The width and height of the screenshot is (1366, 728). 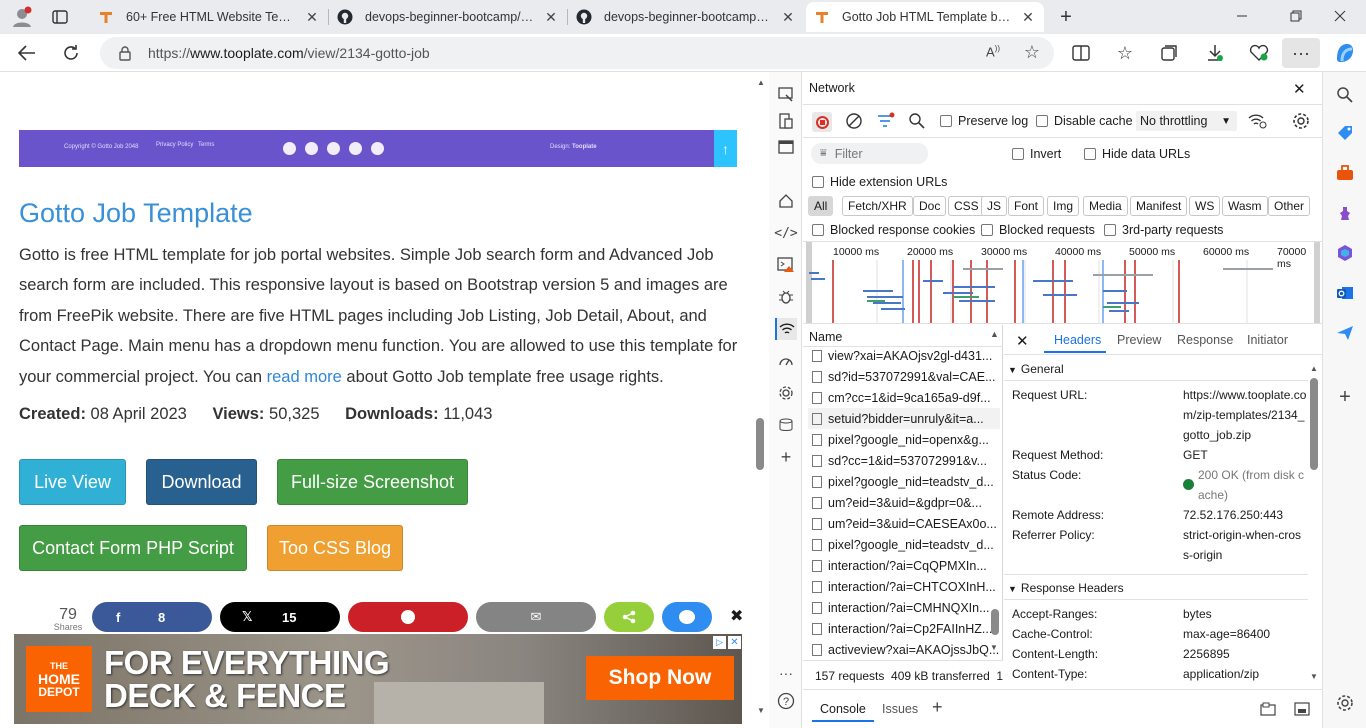 I want to click on favorites-button: ☆, so click(x=1125, y=53).